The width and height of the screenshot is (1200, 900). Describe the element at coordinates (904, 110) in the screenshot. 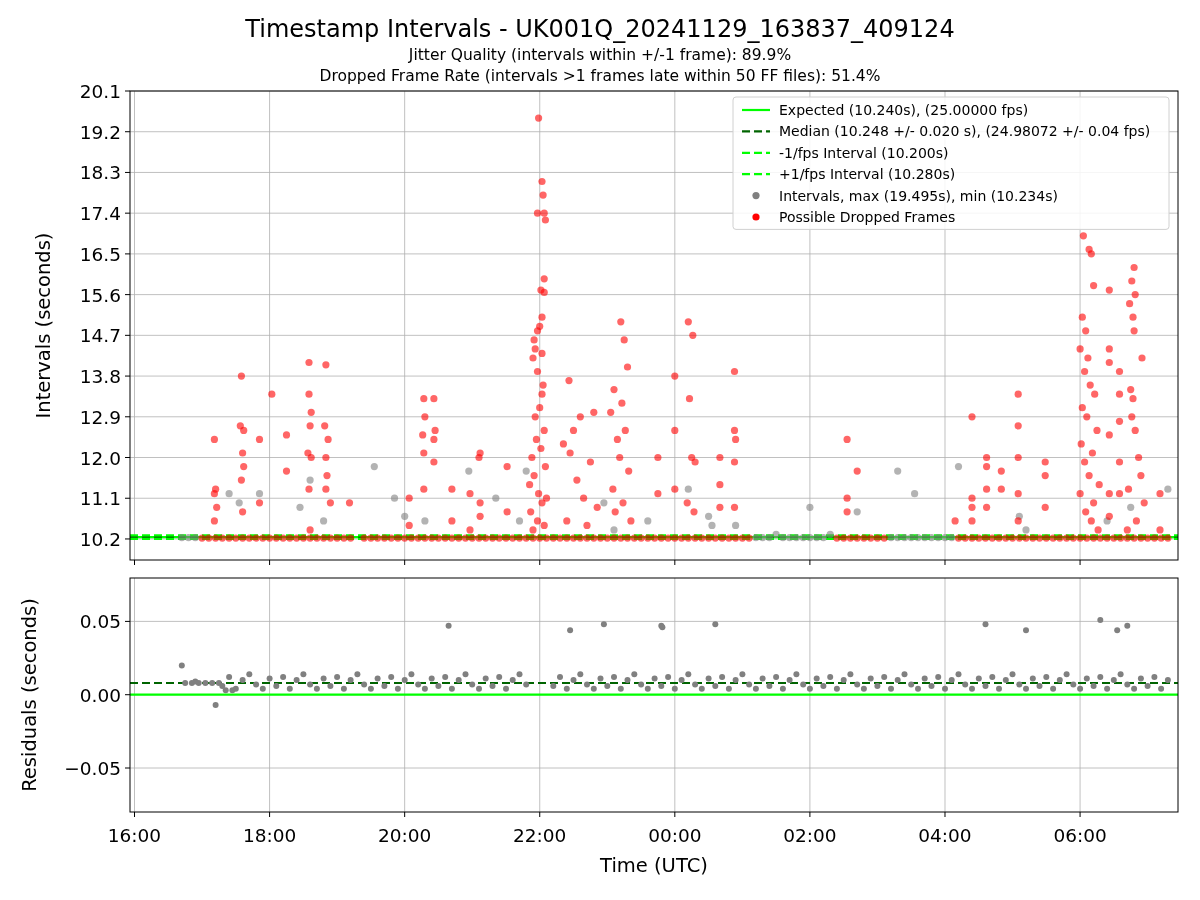

I see `legend-label: Expected (10.240s), (25.00000 fps)` at that location.